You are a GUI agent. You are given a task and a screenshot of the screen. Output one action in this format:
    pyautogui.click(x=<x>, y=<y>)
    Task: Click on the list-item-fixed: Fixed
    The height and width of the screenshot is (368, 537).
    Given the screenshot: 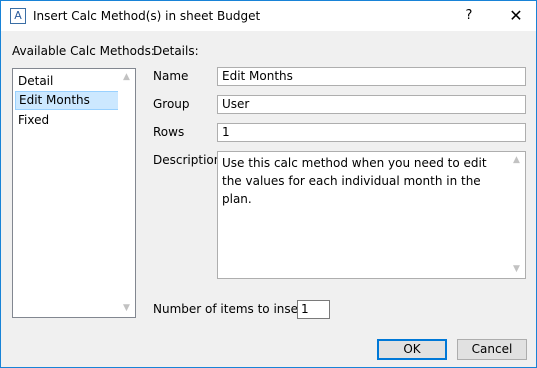 What is the action you would take?
    pyautogui.click(x=67, y=120)
    